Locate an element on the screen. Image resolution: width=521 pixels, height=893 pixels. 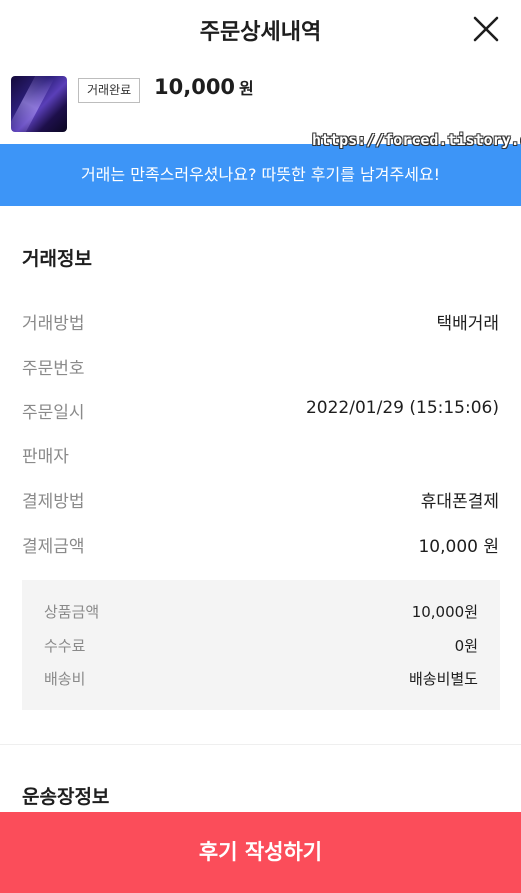
breakdown-label-shipping: 배송비 is located at coordinates (65, 679).